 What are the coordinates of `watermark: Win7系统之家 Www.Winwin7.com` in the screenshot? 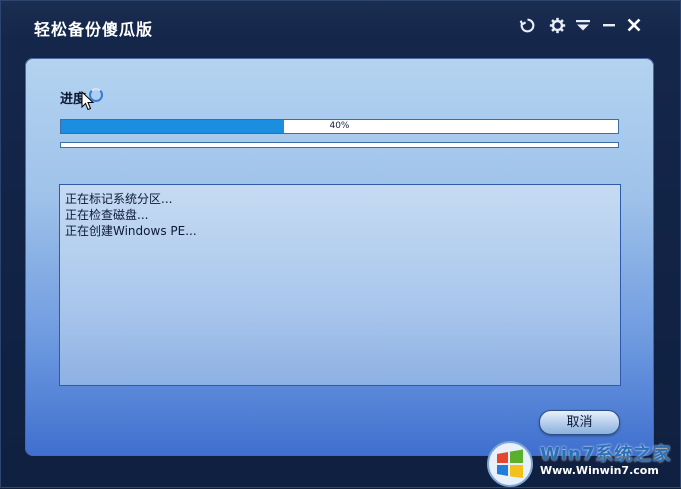 It's located at (582, 463).